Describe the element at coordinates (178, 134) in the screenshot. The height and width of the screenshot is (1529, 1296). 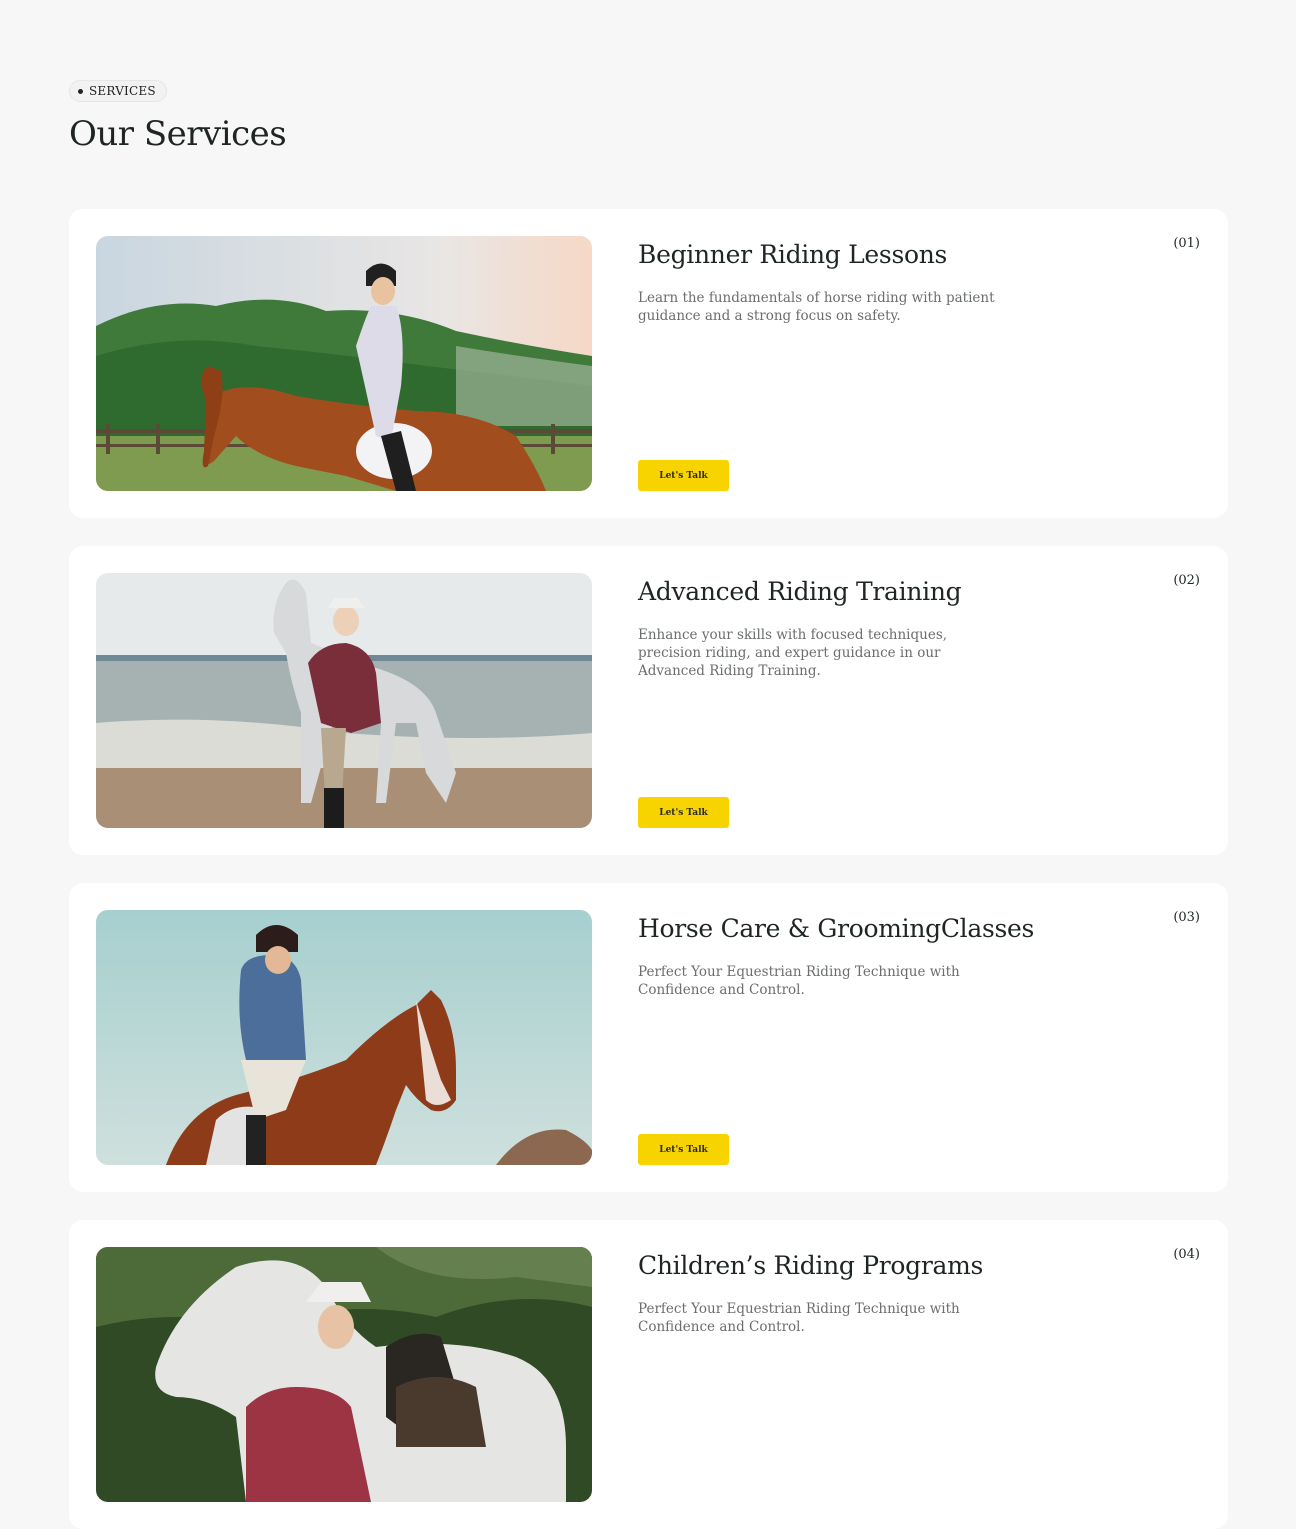
I see `page-title: Our Services` at that location.